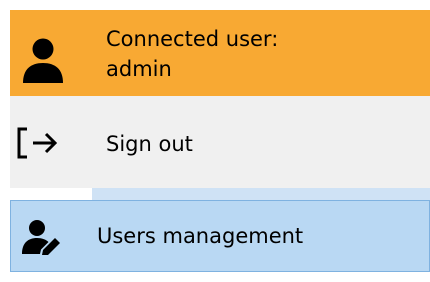 The image size is (430, 282). I want to click on users-management-label: Users management, so click(200, 236).